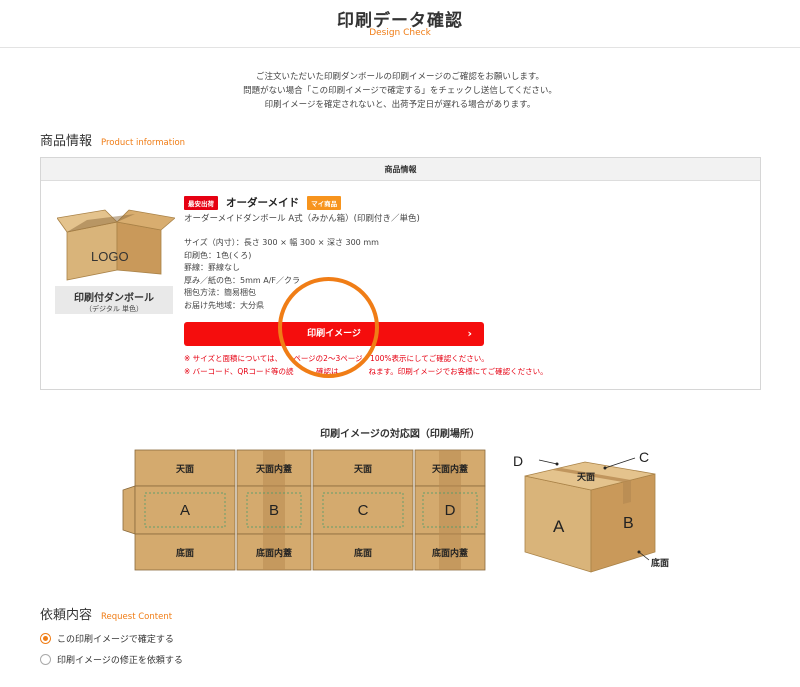 This screenshot has height=687, width=800. Describe the element at coordinates (201, 202) in the screenshot. I see `best-price-badge: 最安出荷` at that location.